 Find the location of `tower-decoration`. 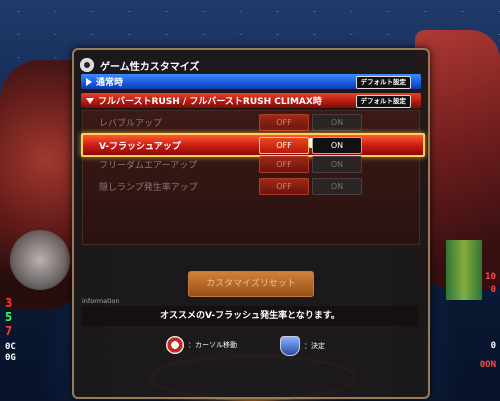

tower-decoration is located at coordinates (464, 270).